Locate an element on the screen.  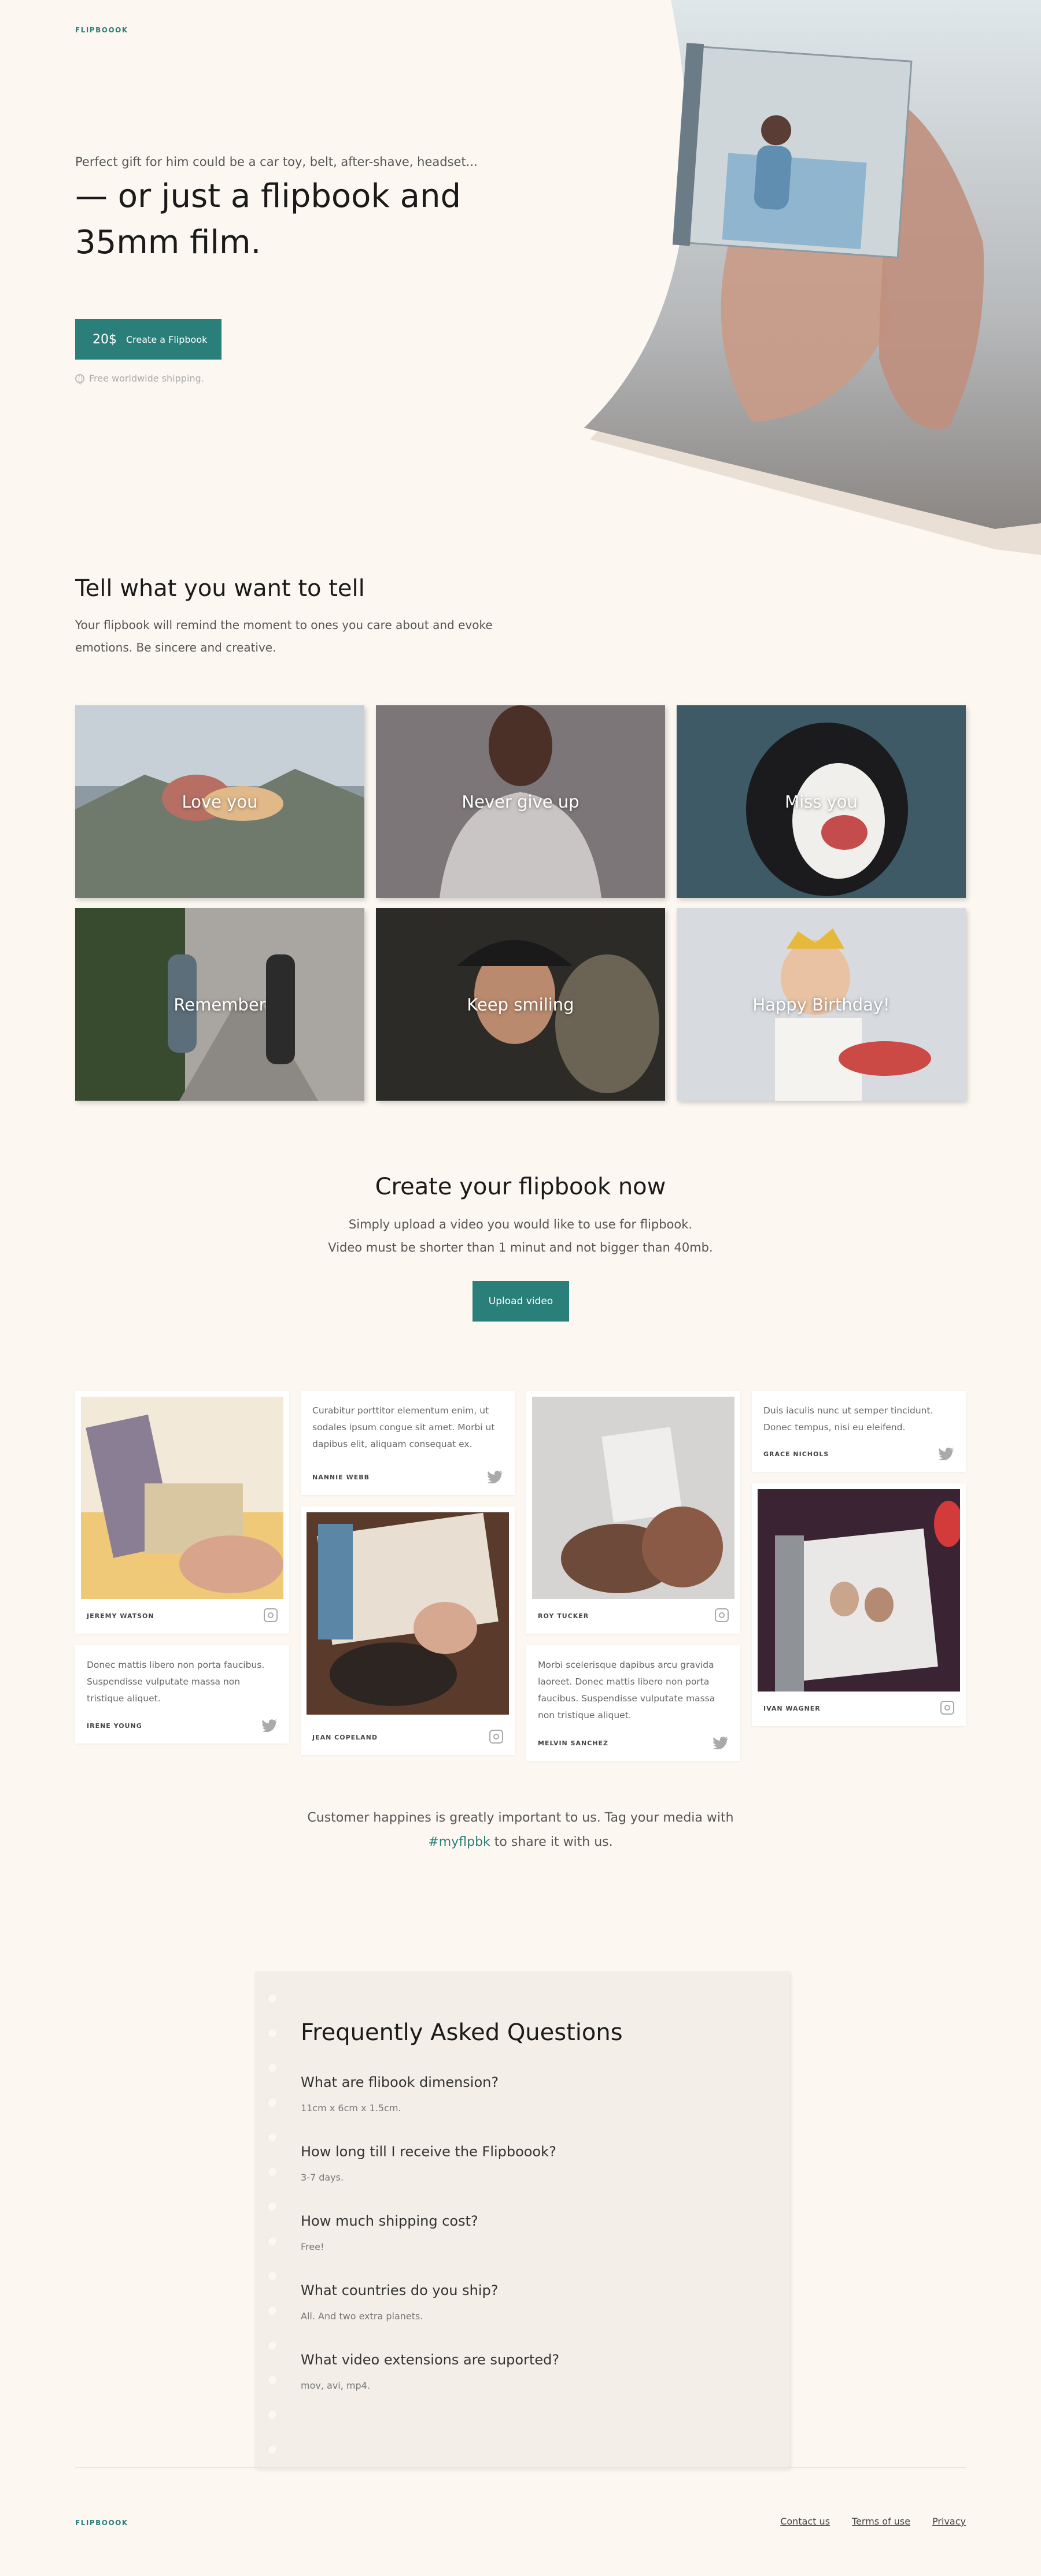
review-card: JEAN COPELAND is located at coordinates (408, 1631).